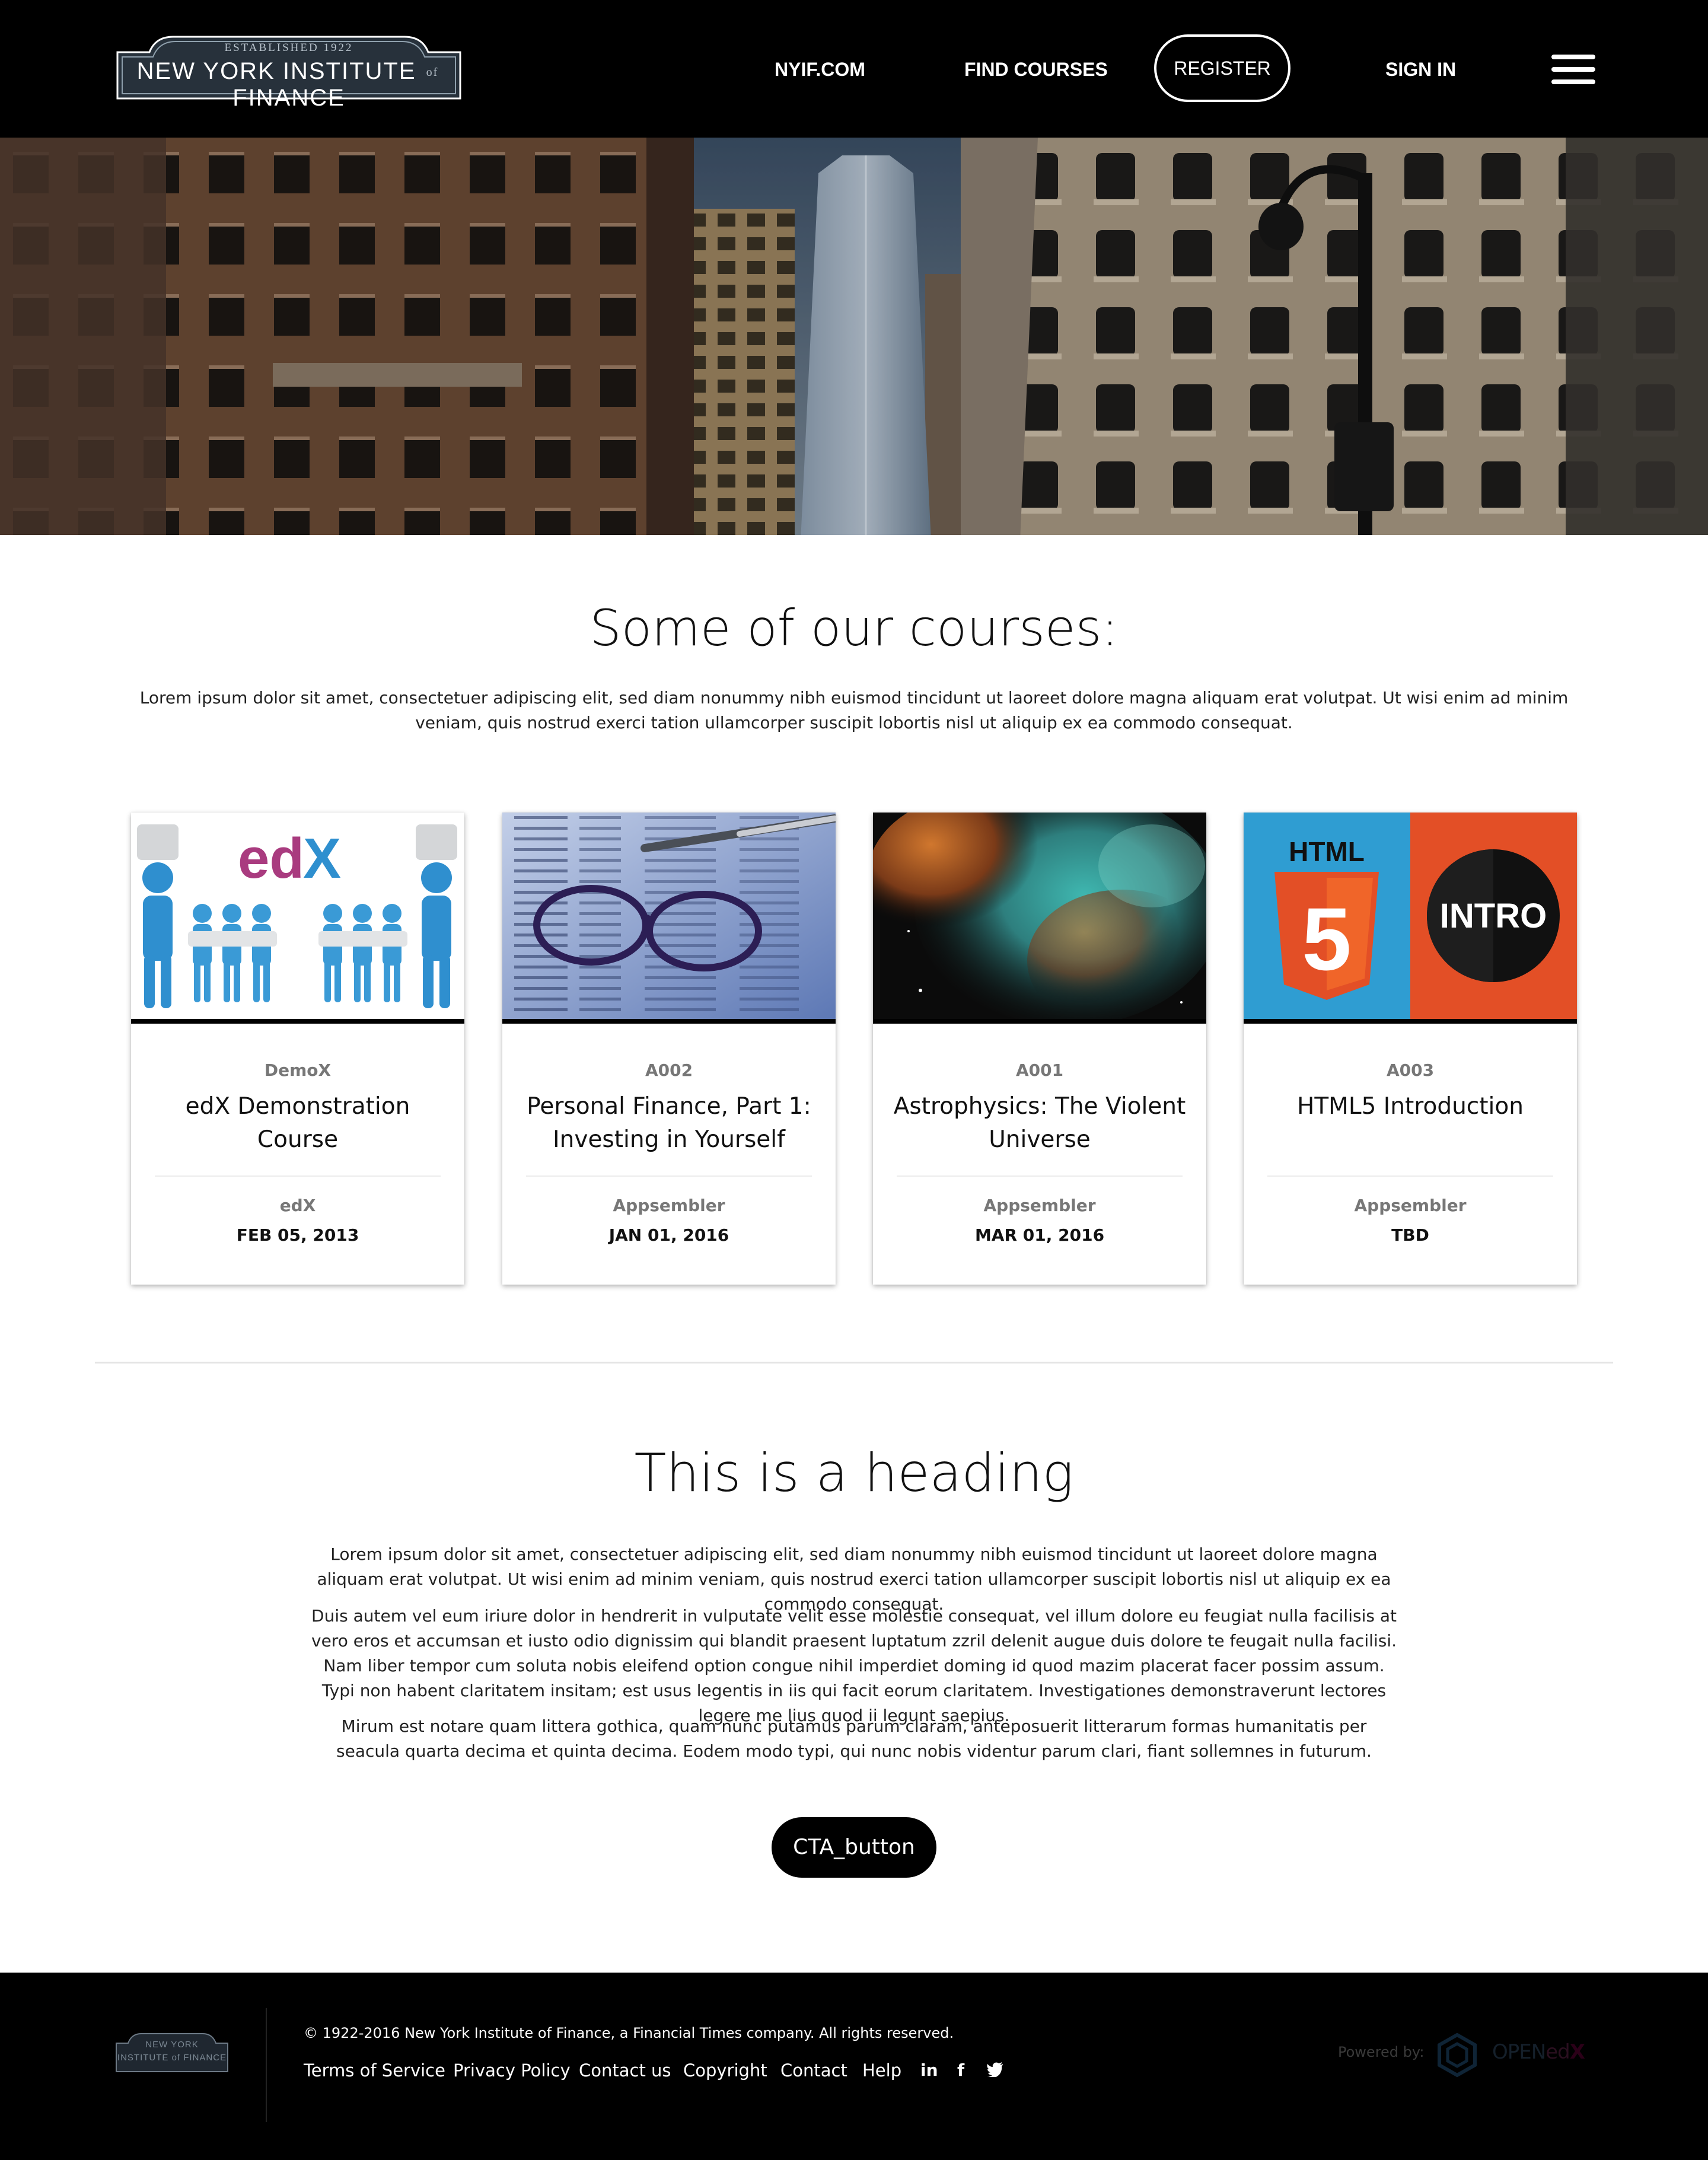  I want to click on footer-logo: NEW YORK INSTITUTE of FINANCE, so click(172, 2052).